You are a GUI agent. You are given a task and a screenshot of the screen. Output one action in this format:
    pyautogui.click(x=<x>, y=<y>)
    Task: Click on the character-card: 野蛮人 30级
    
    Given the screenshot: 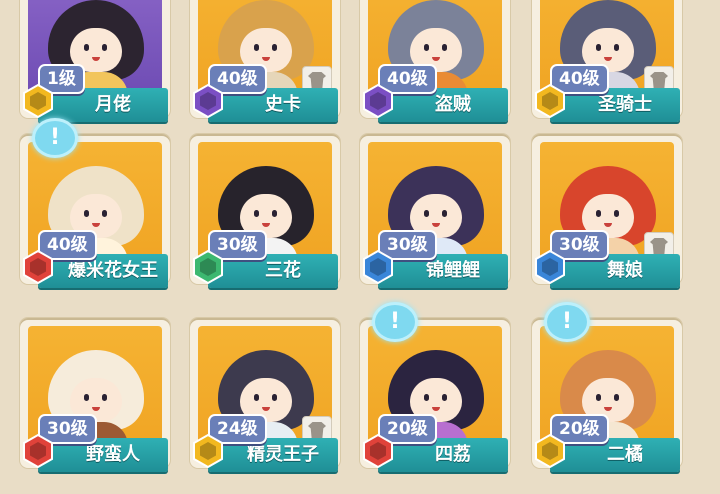 What is the action you would take?
    pyautogui.click(x=90, y=400)
    